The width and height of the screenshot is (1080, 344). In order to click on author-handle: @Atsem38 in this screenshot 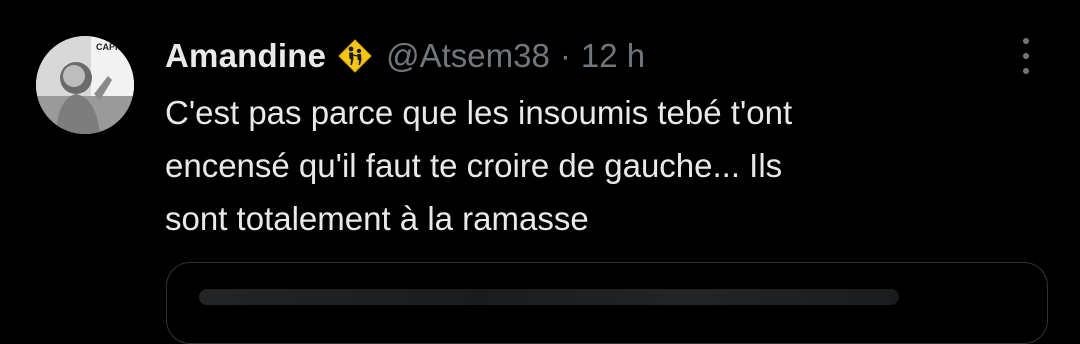, I will do `click(468, 56)`.